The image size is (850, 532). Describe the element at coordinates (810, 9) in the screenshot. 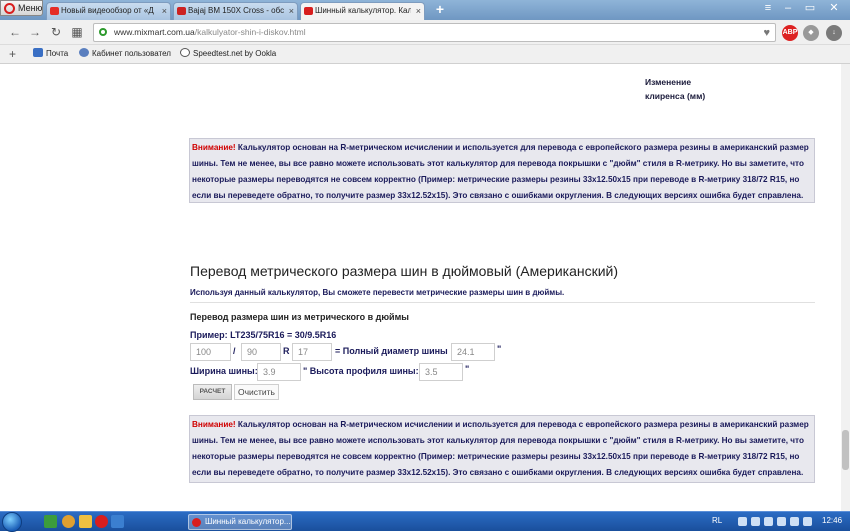

I see `maximize-window-button: ▭` at that location.